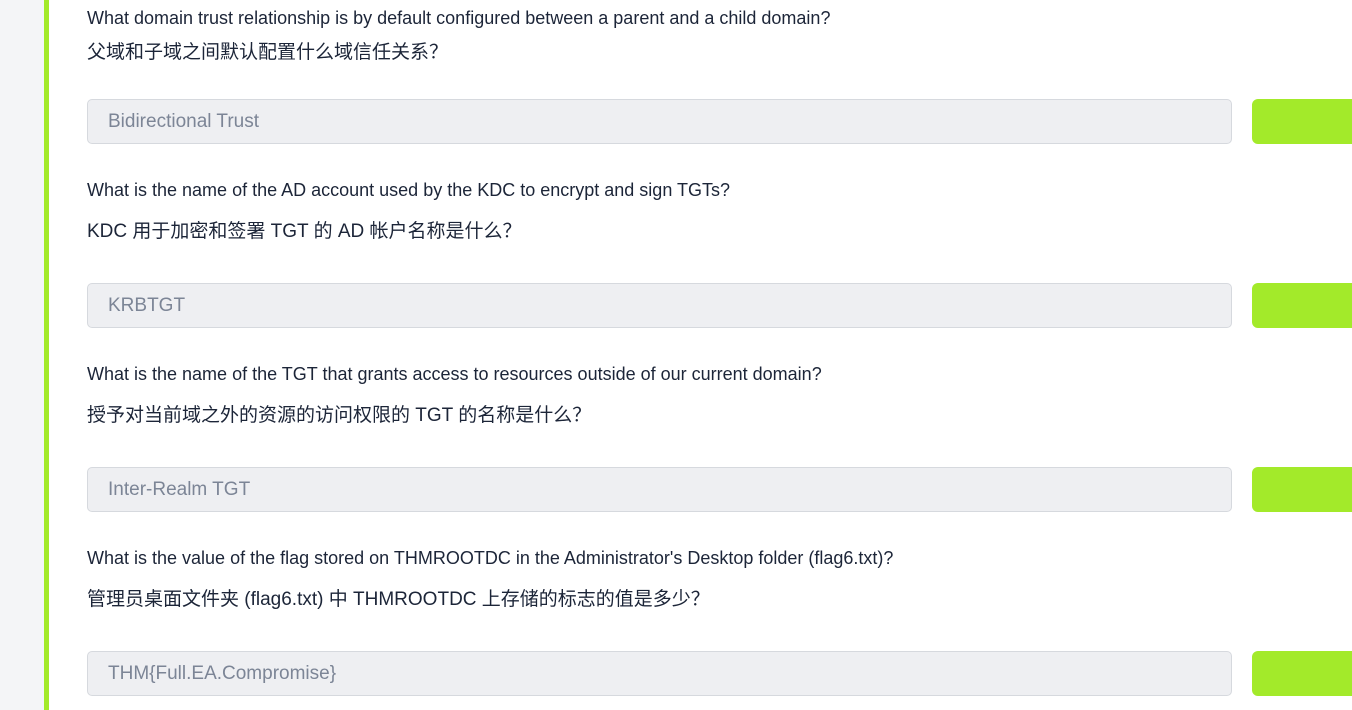 This screenshot has height=710, width=1352. What do you see at coordinates (339, 415) in the screenshot?
I see `question-3-text-zh: 授予对当前域之外的资源的访问权限的 TGT 的名称是什么？` at bounding box center [339, 415].